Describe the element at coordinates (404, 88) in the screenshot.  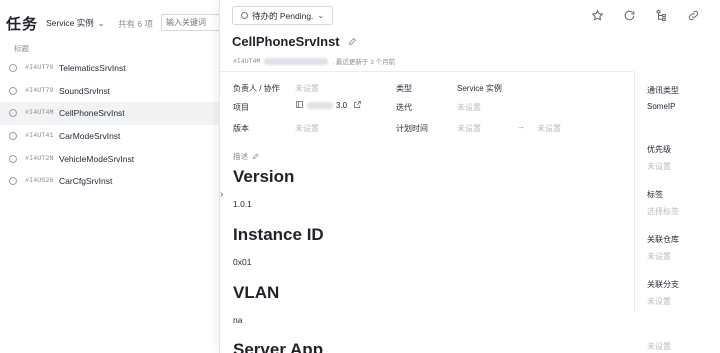
I see `type-label: 类型` at that location.